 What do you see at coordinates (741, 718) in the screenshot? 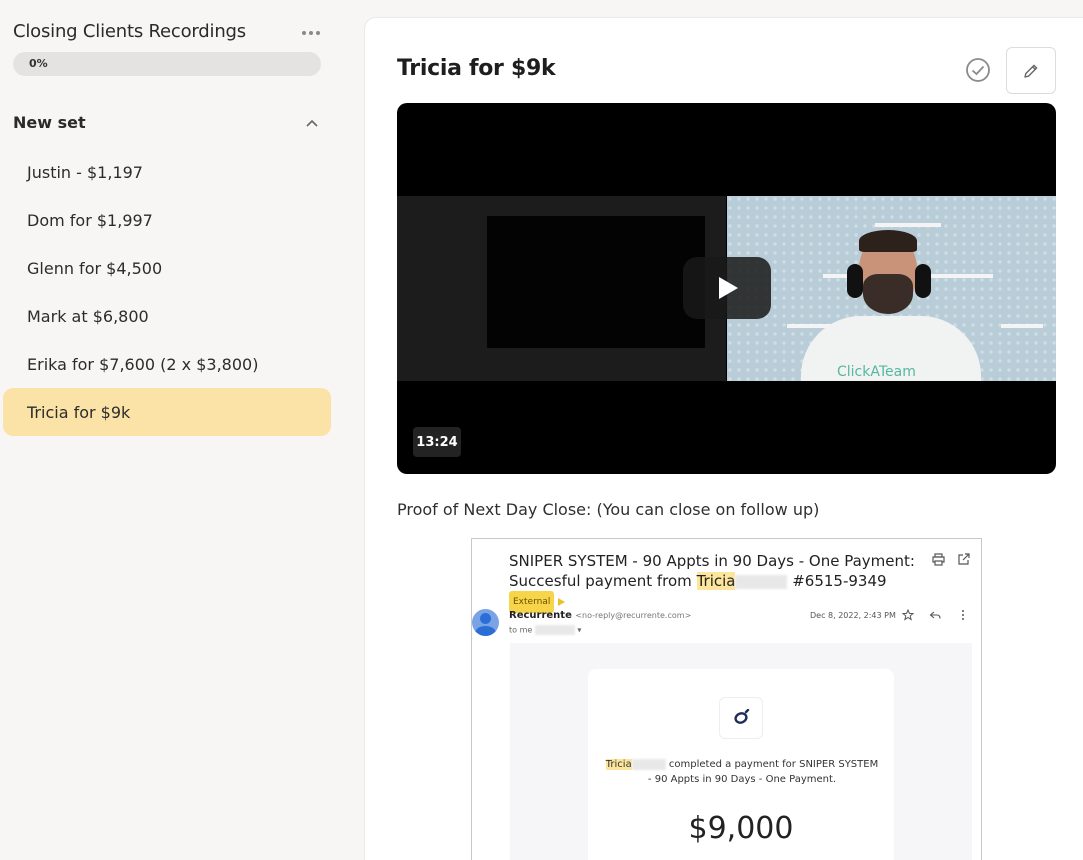
I see `recurrente-logo-icon` at bounding box center [741, 718].